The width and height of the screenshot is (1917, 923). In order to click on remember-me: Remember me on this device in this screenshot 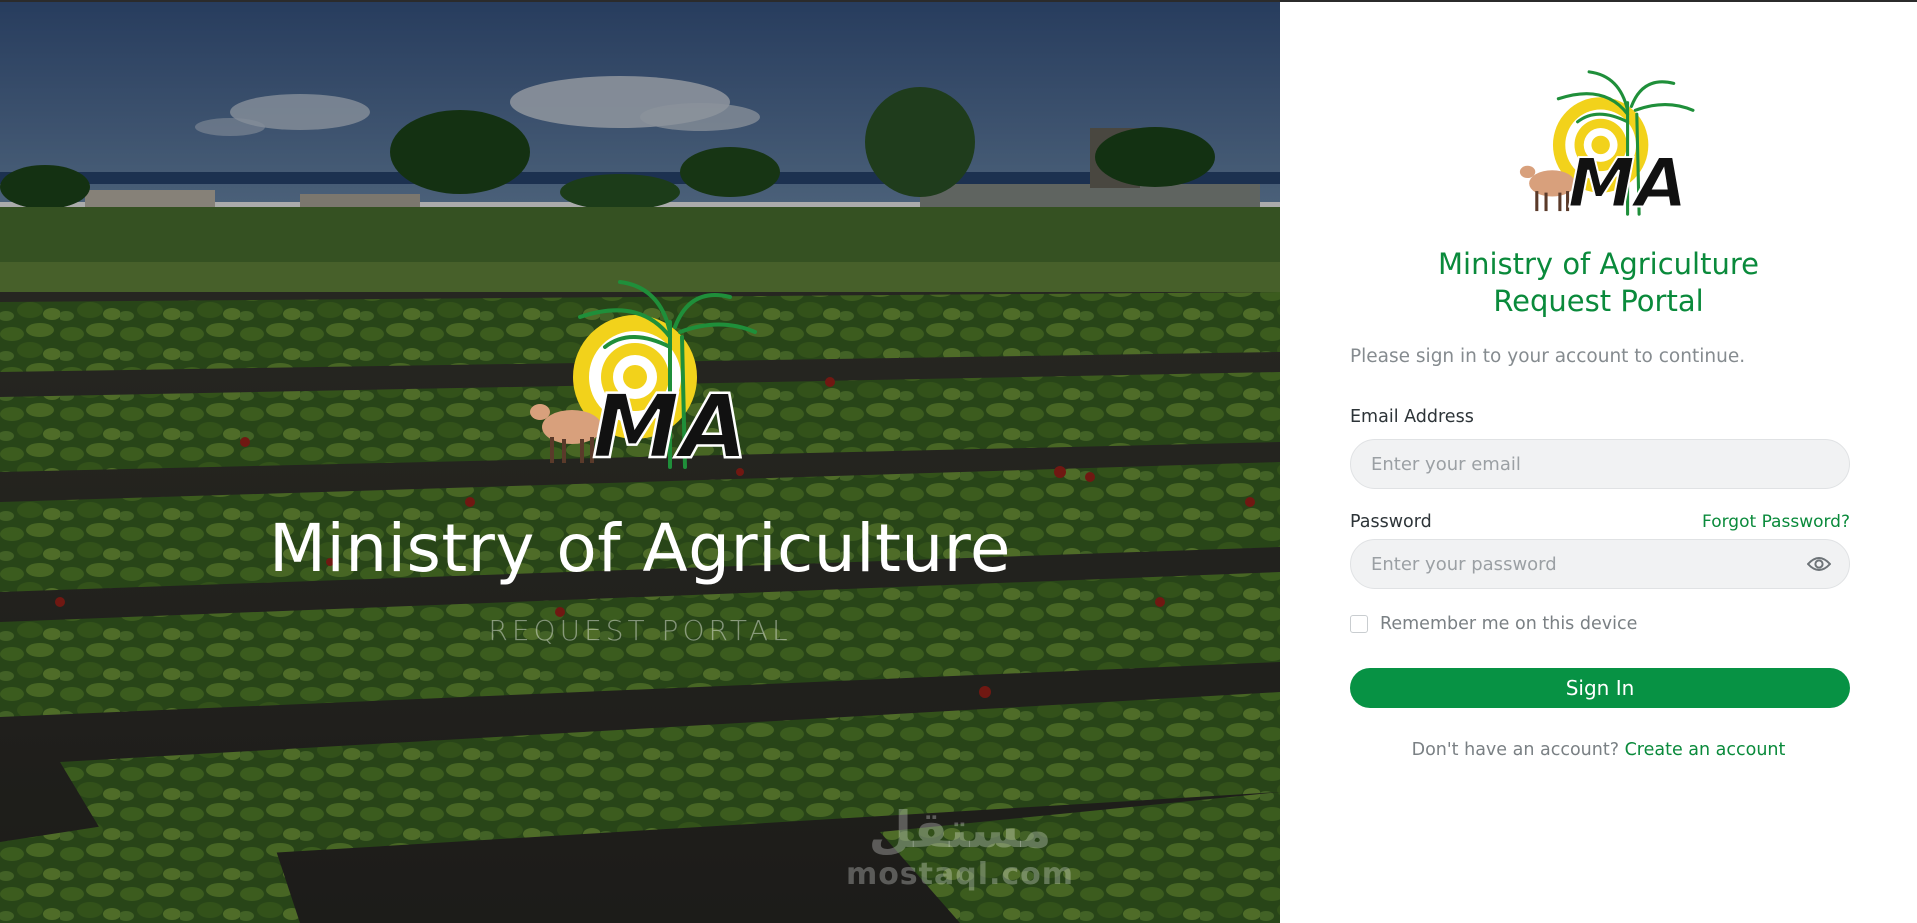, I will do `click(1493, 624)`.